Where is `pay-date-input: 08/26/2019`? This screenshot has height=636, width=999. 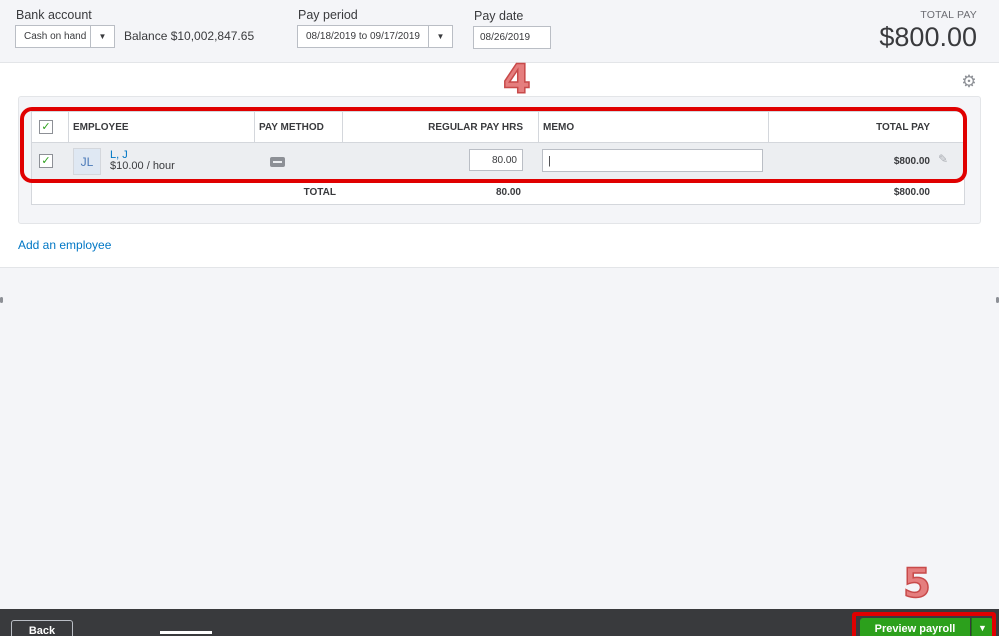
pay-date-input: 08/26/2019 is located at coordinates (512, 37).